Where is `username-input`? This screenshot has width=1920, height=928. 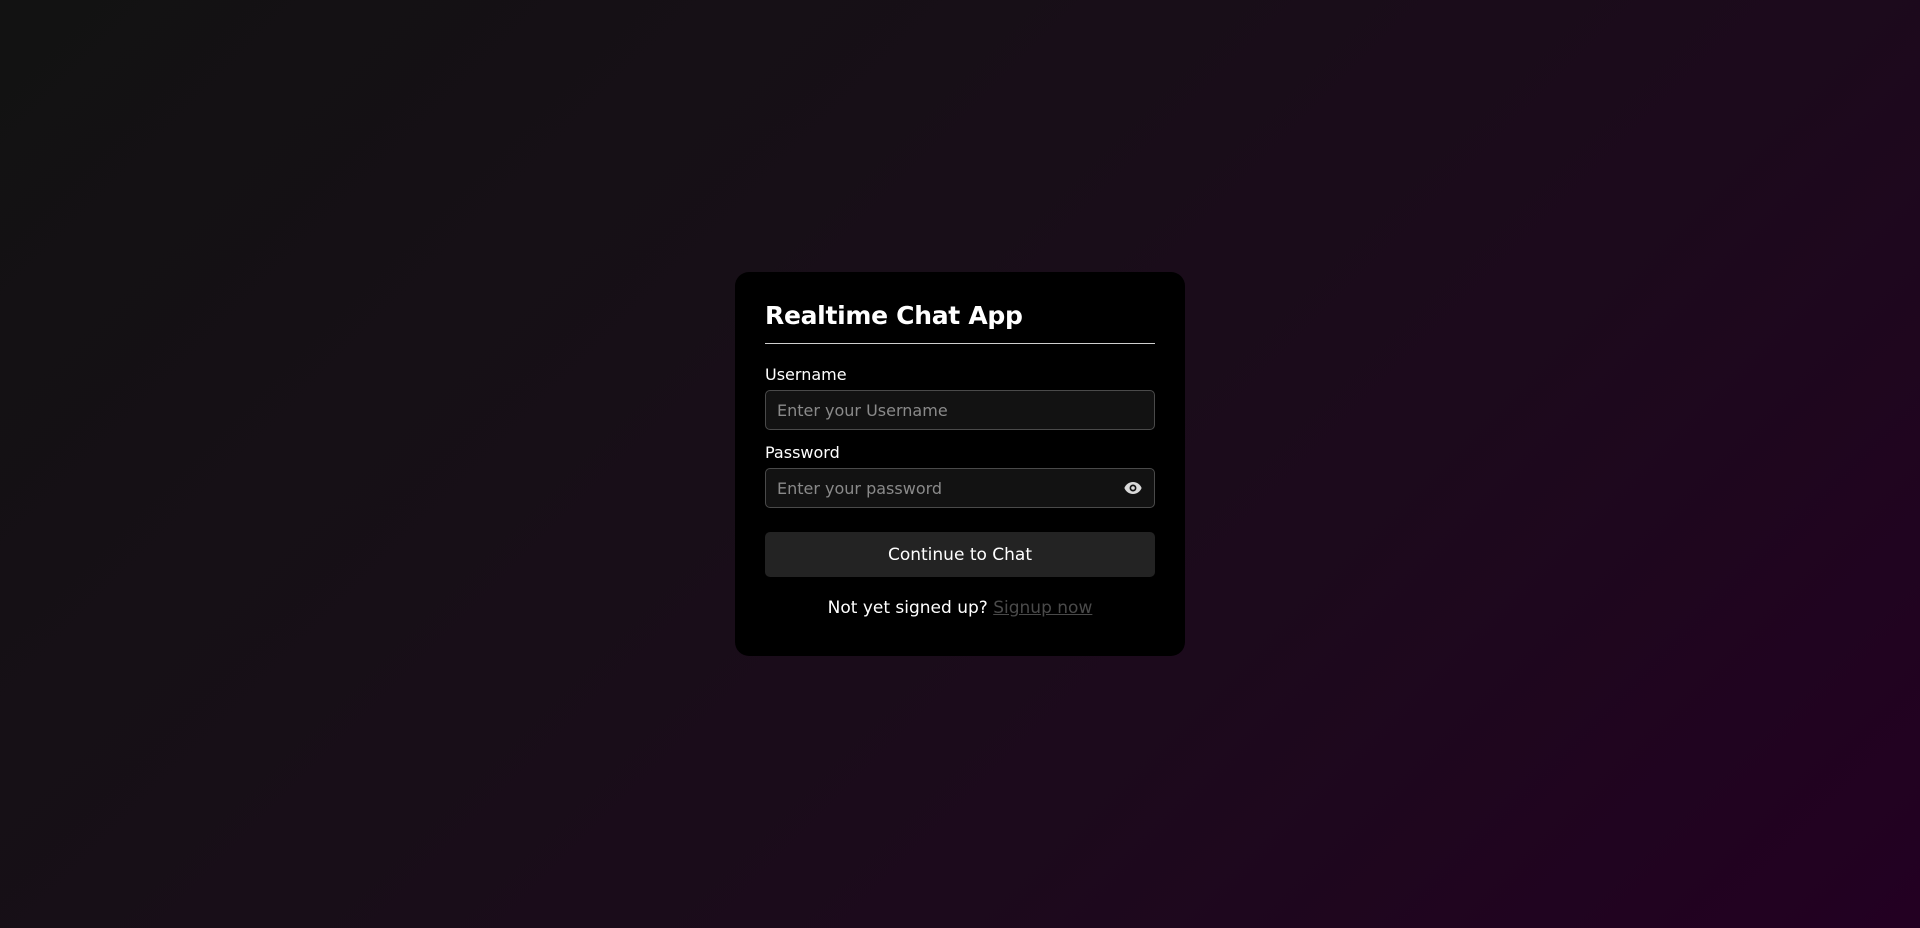
username-input is located at coordinates (960, 410).